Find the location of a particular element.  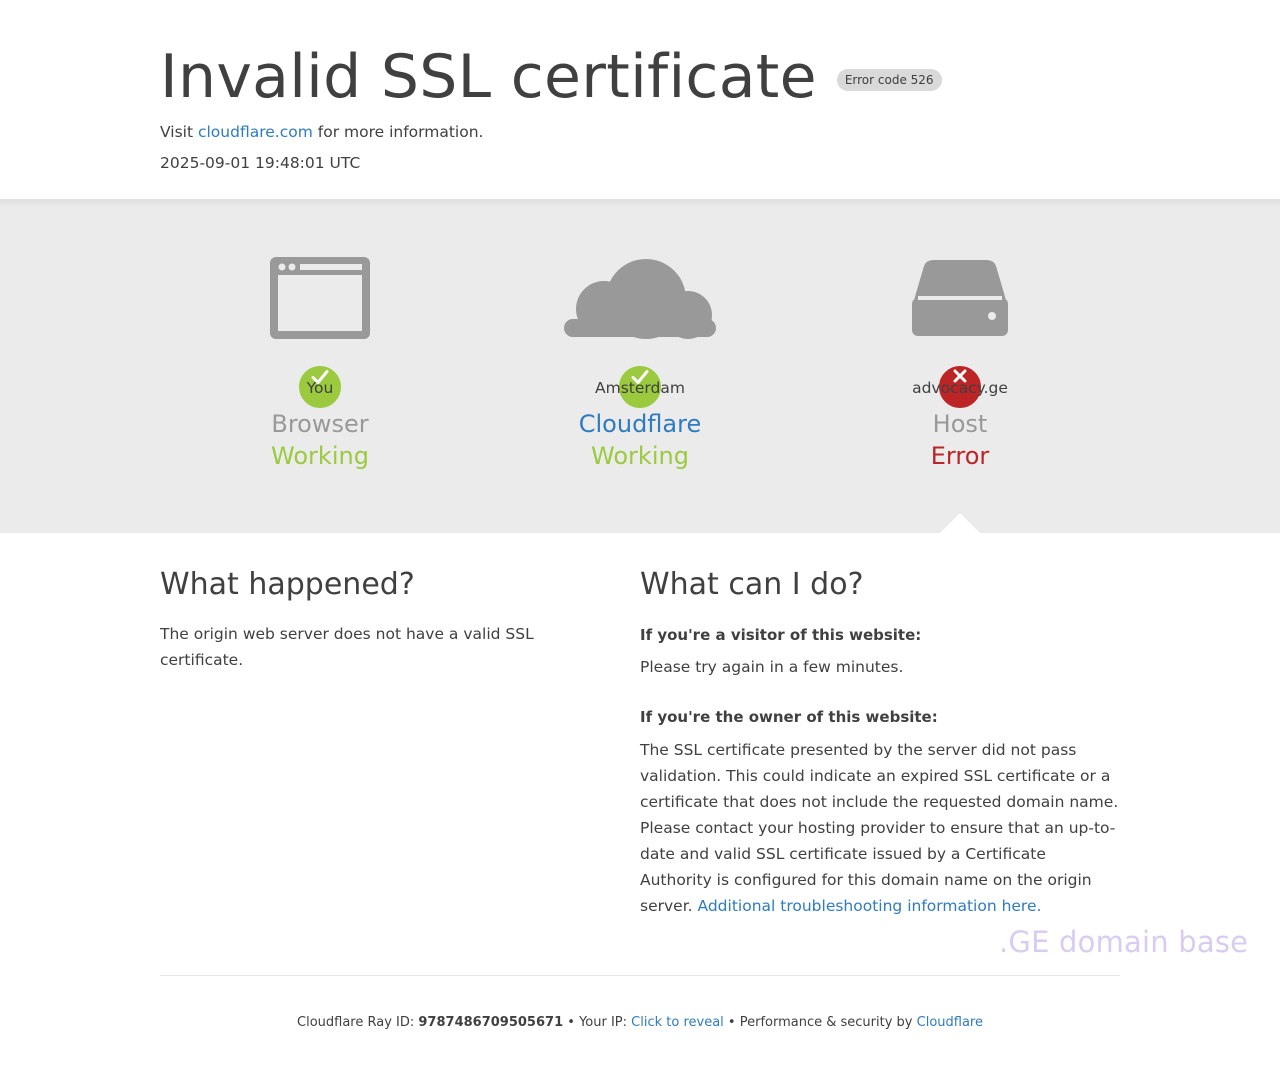

timestamp: 2025-09-01 19:48:01 UTC is located at coordinates (260, 163).